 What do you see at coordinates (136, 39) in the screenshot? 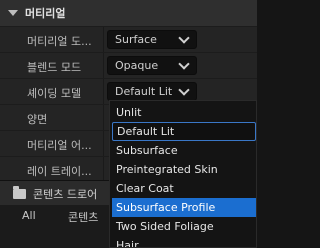
I see `combo-value: Surface` at bounding box center [136, 39].